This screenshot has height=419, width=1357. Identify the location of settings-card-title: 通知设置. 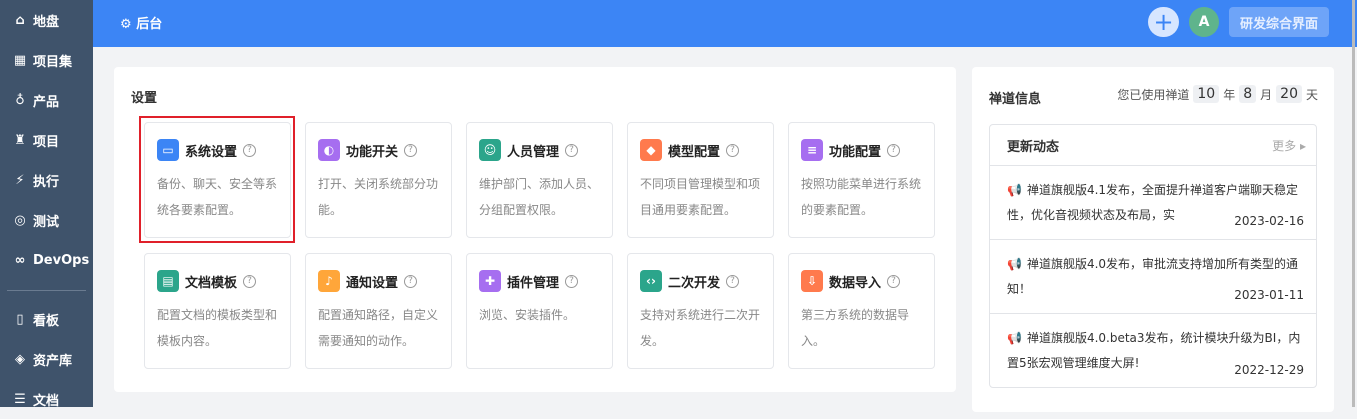
(372, 283).